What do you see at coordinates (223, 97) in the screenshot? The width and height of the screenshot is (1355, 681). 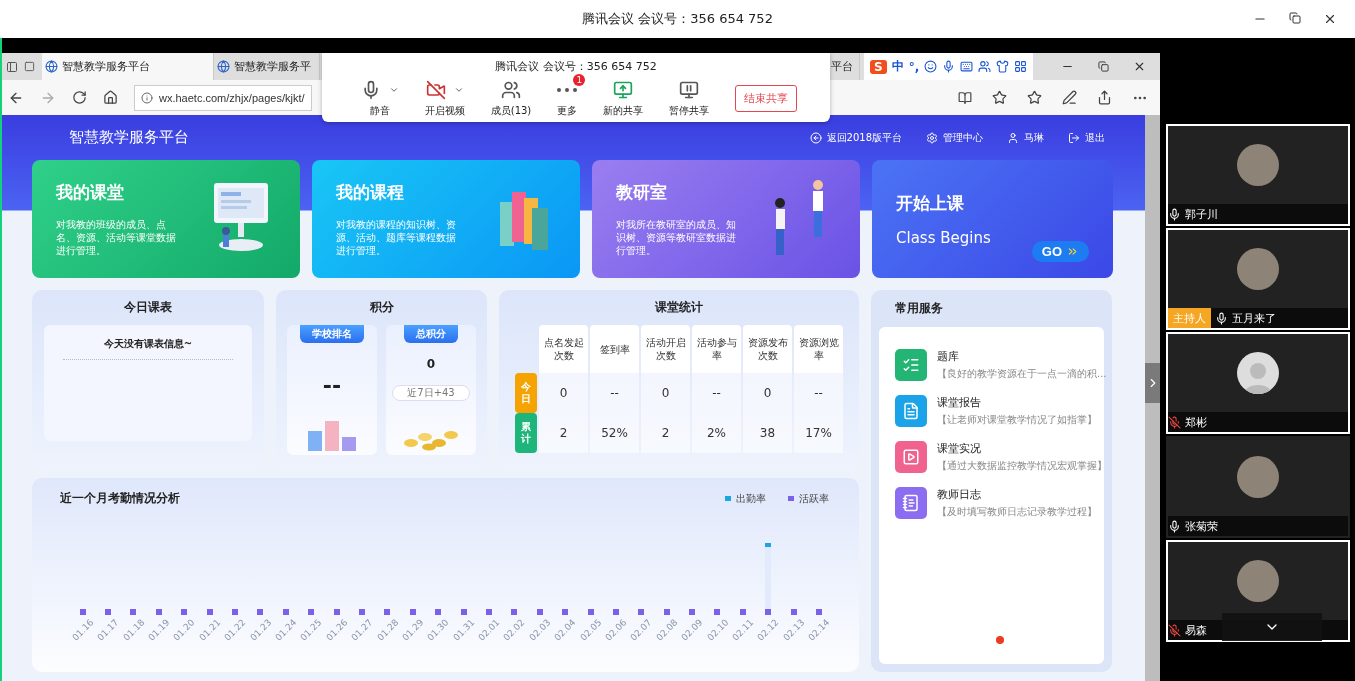 I see `address-field: wx.haetc.com/zhjx/pages/kjkt/` at bounding box center [223, 97].